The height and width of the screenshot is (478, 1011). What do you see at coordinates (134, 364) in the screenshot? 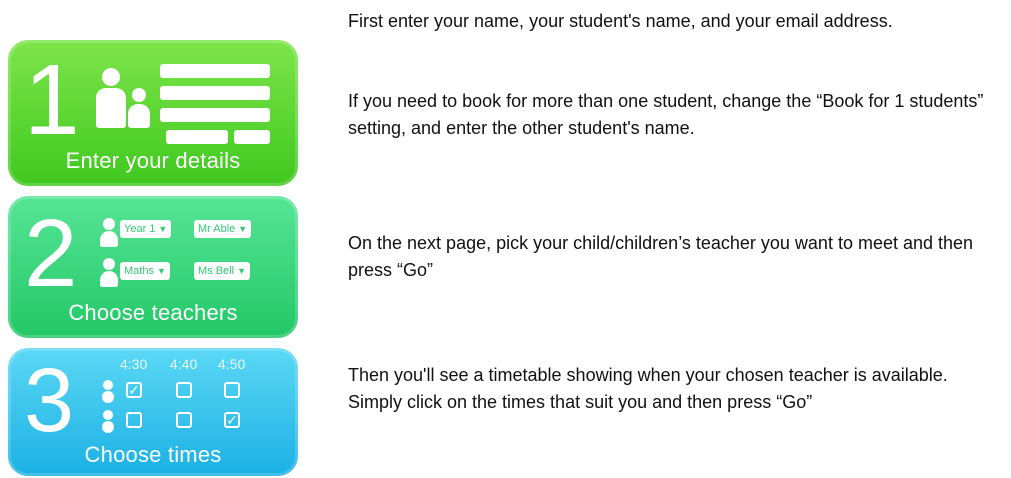
I see `time-label: 4:30` at bounding box center [134, 364].